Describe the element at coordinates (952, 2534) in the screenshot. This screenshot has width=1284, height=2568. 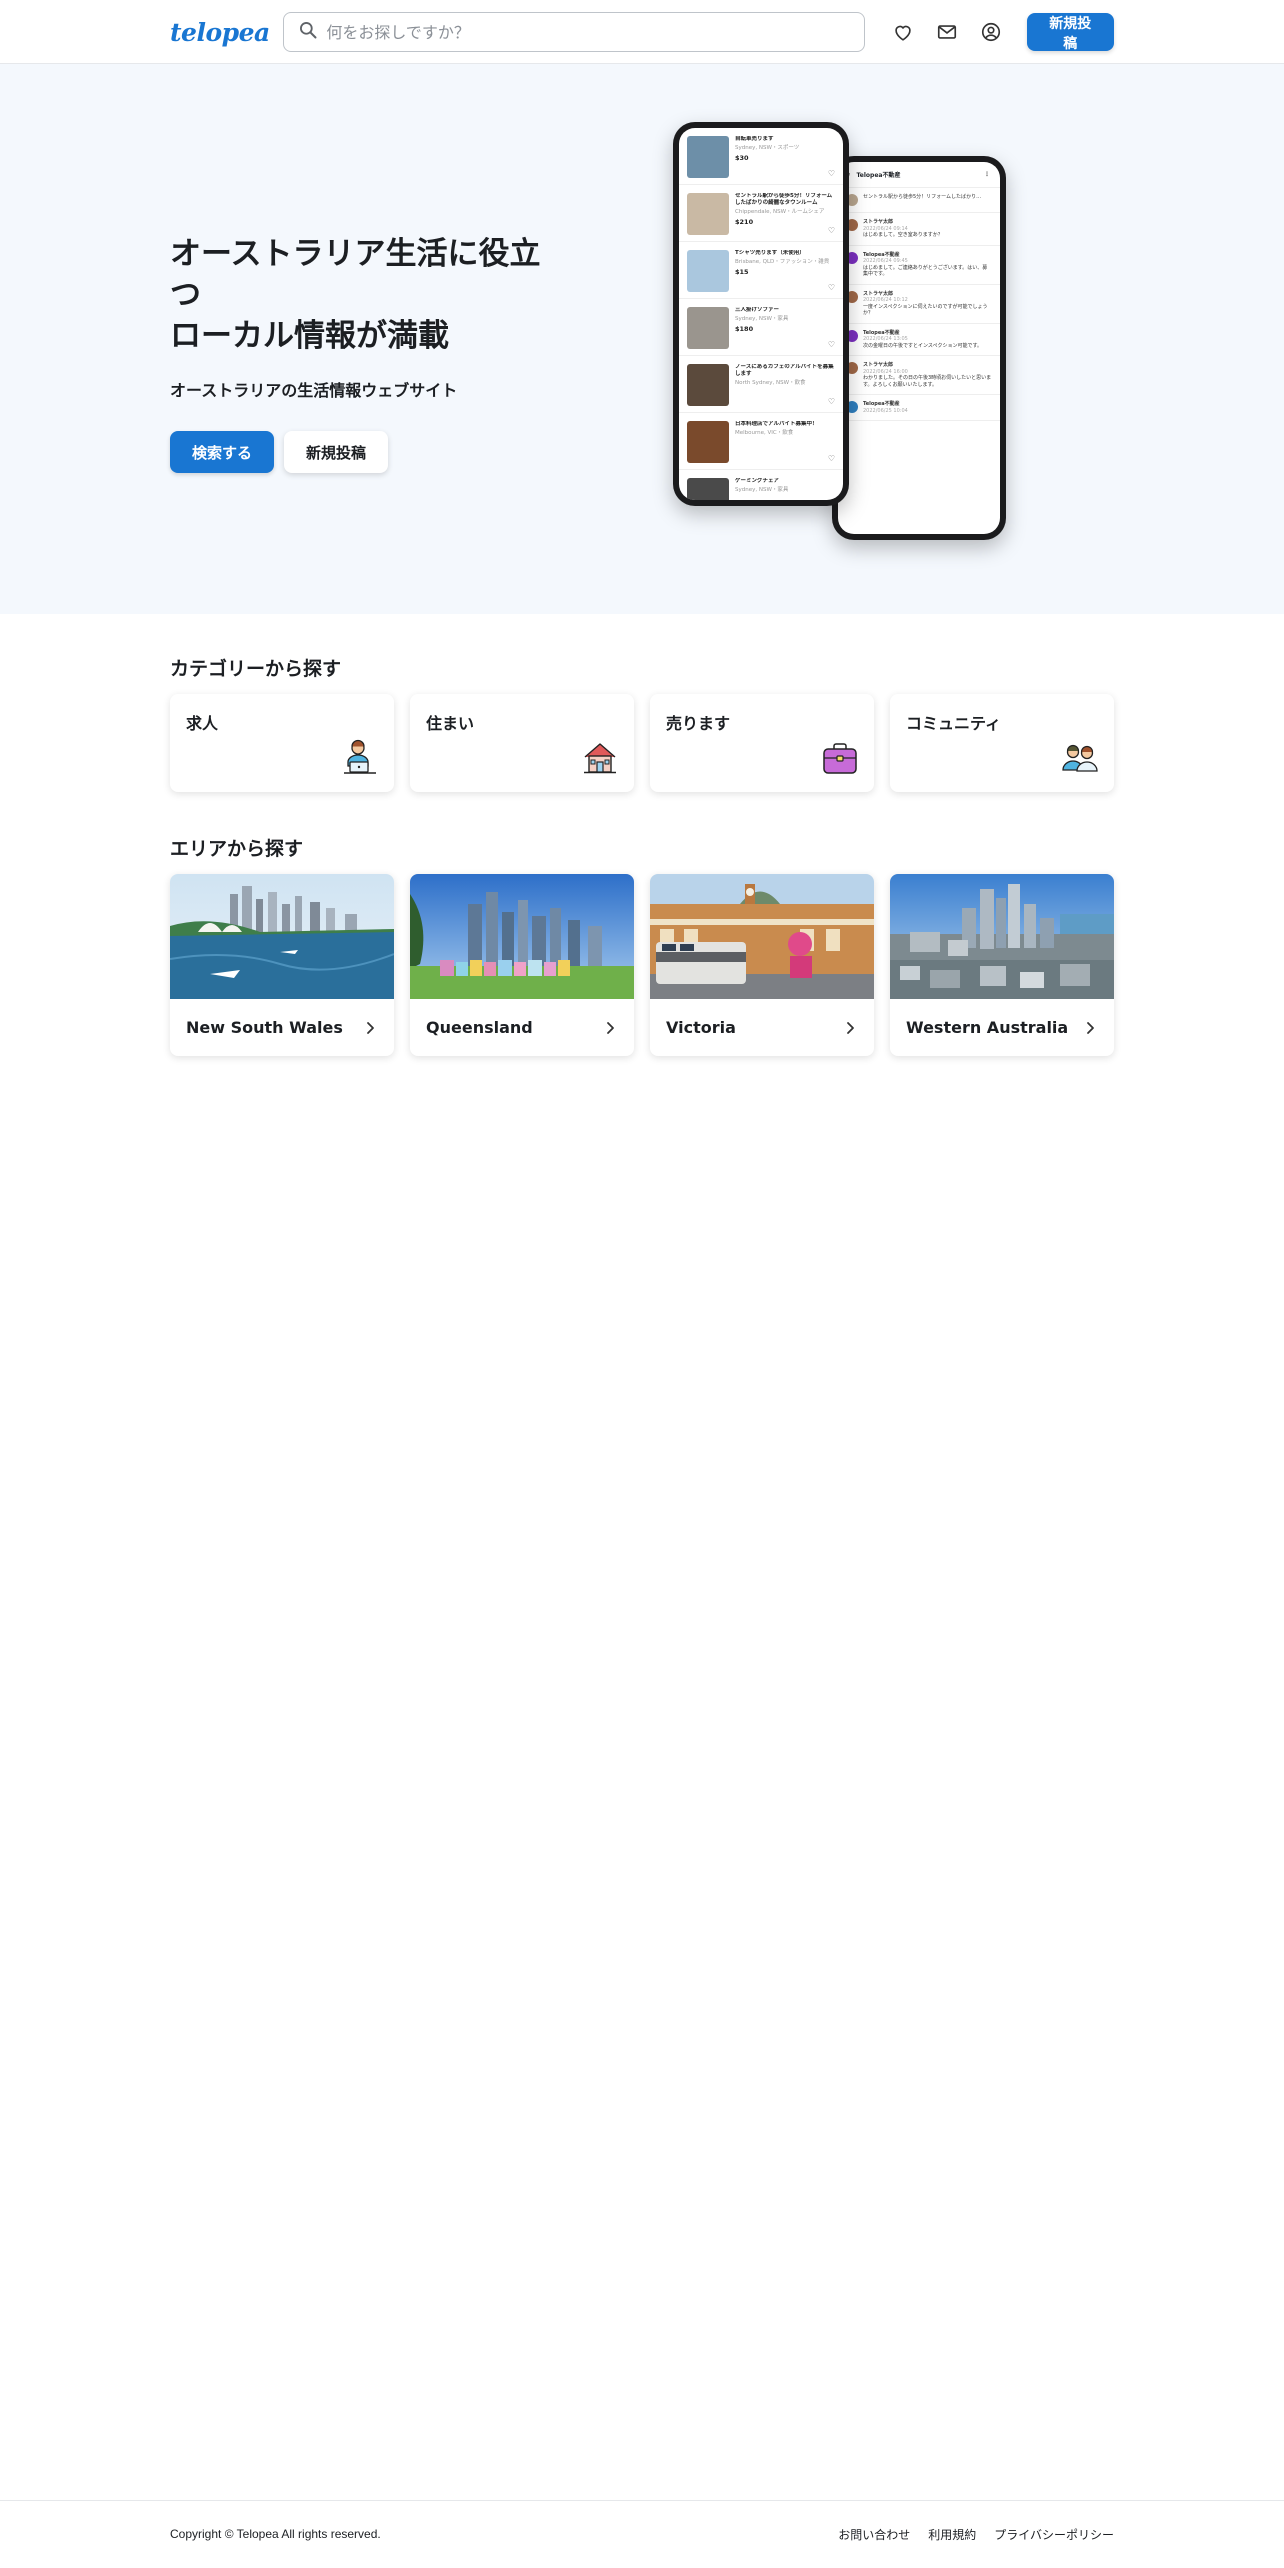
I see `footer-link-terms: 利用規約` at that location.